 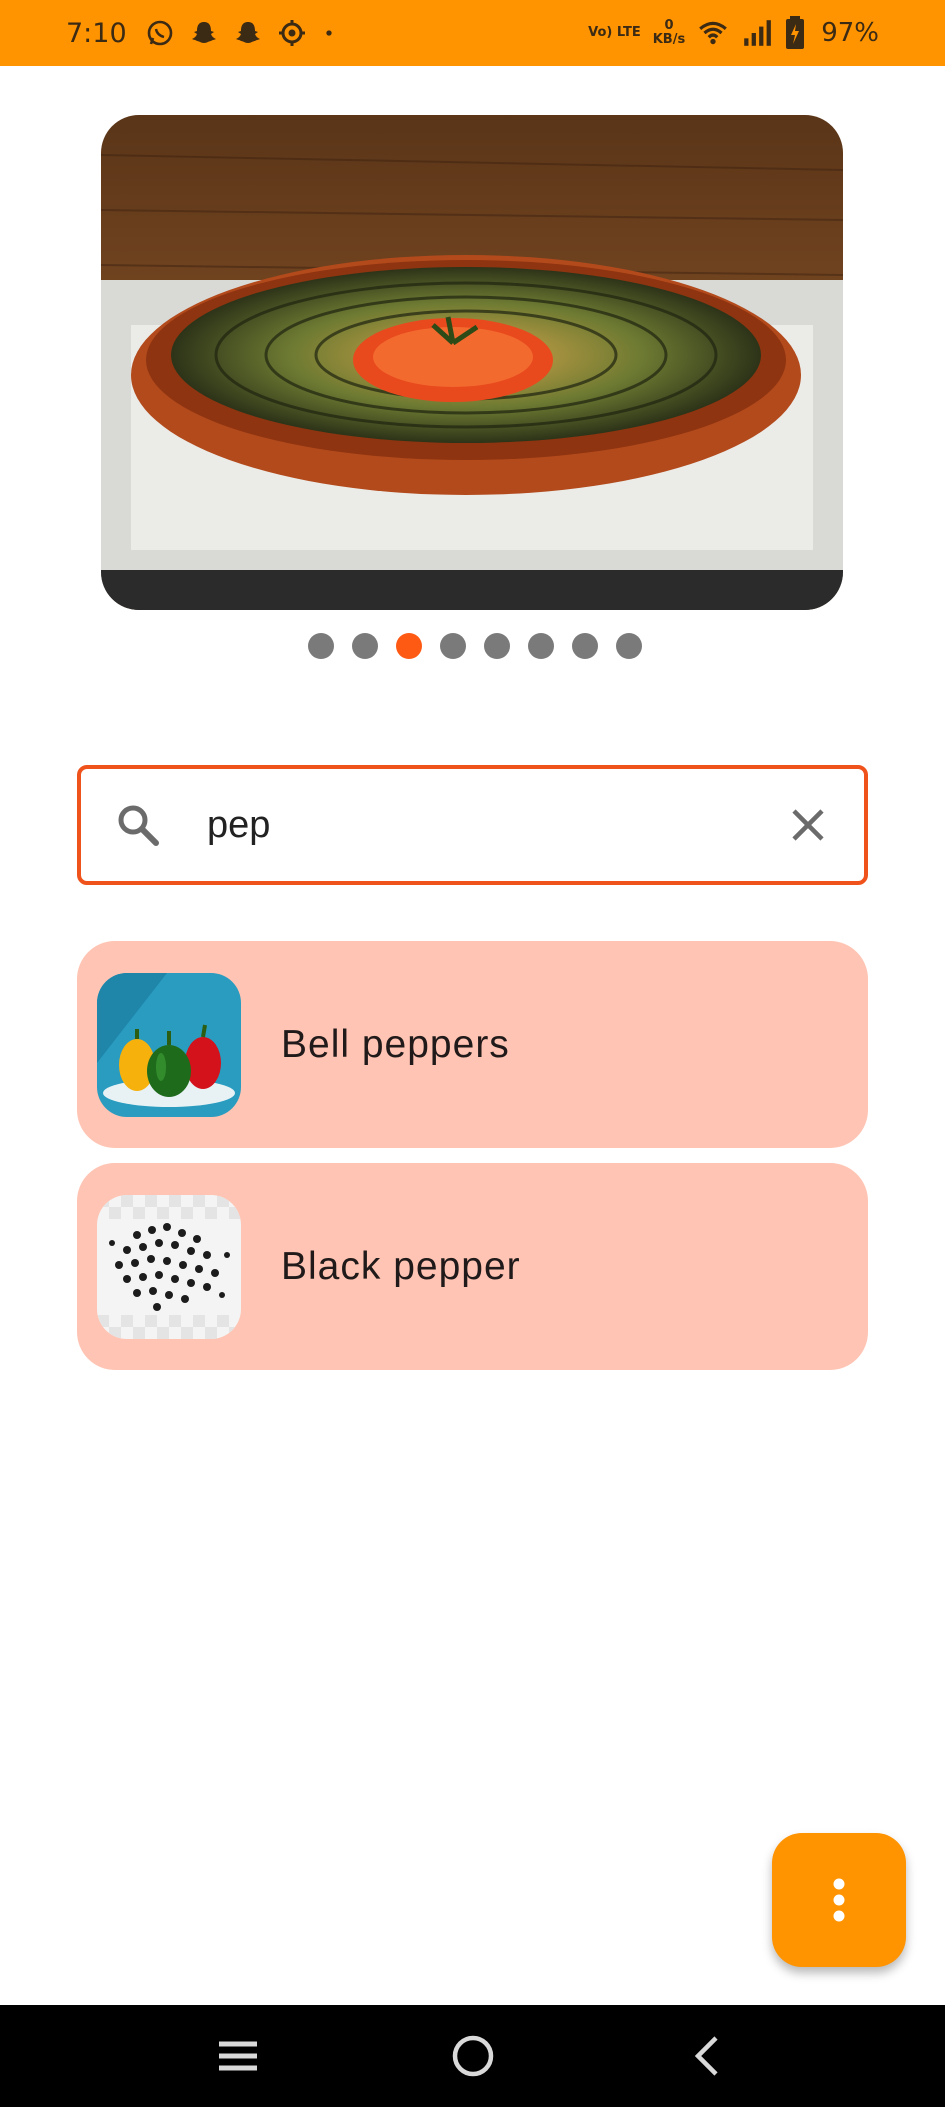 I want to click on result-label: Bell peppers, so click(x=395, y=1044).